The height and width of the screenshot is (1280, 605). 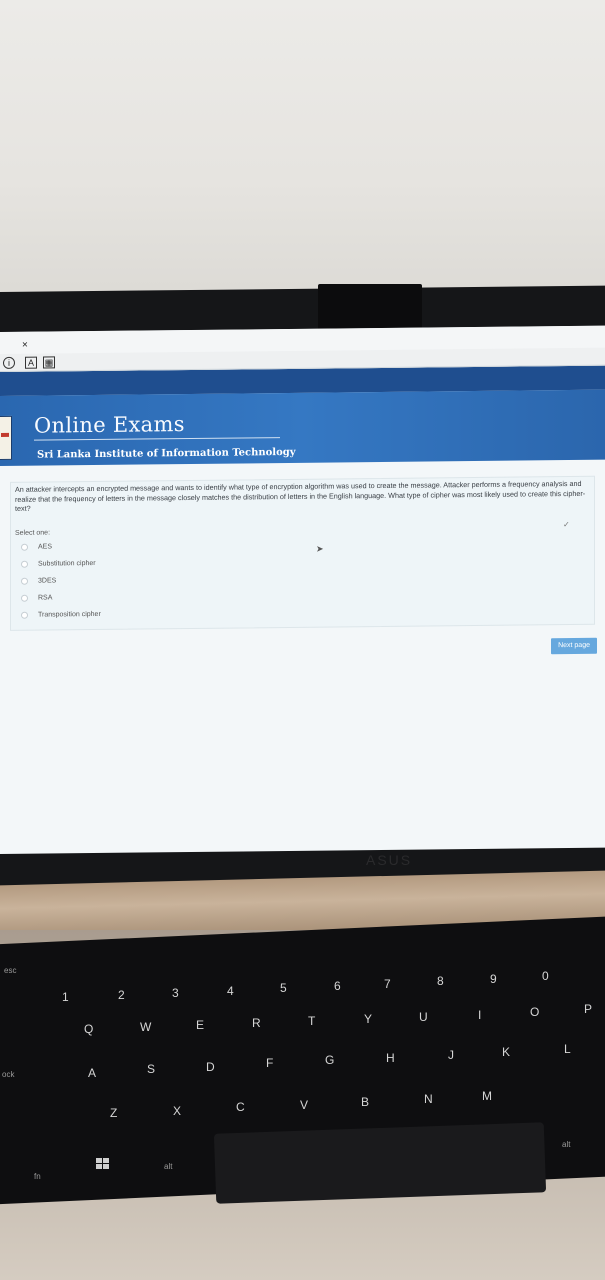 What do you see at coordinates (479, 1015) in the screenshot?
I see `key-i: I` at bounding box center [479, 1015].